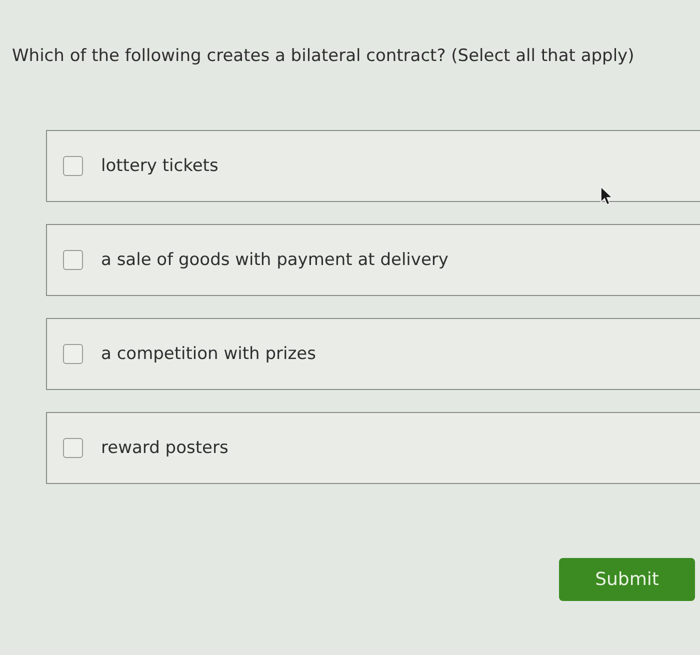  I want to click on answer-option: a competition with prizes, so click(373, 354).